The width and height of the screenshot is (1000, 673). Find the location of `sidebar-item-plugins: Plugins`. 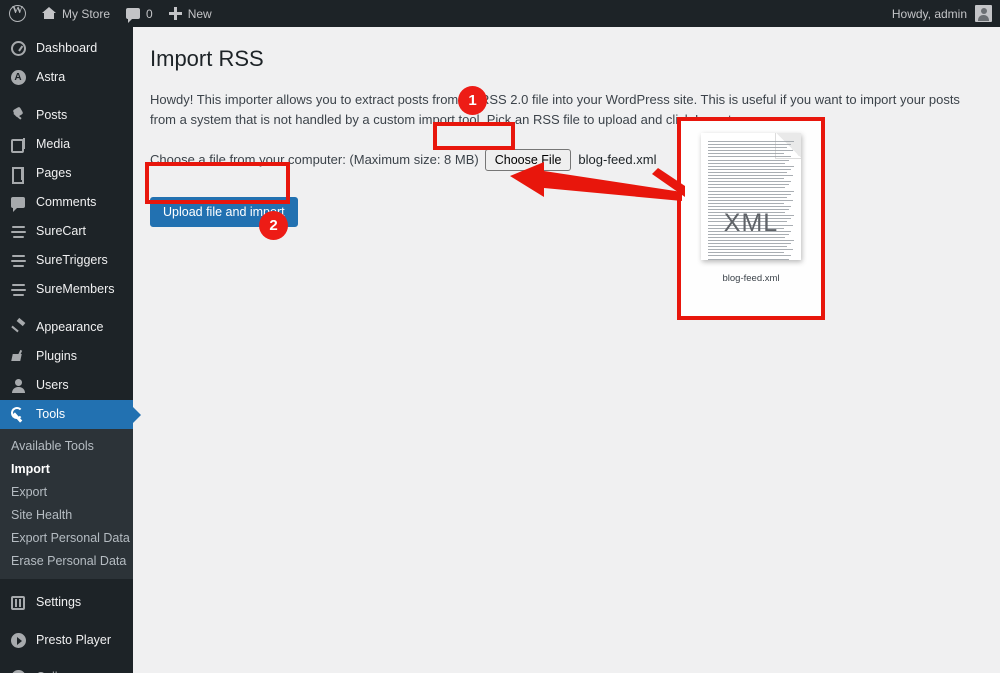

sidebar-item-plugins: Plugins is located at coordinates (66, 356).